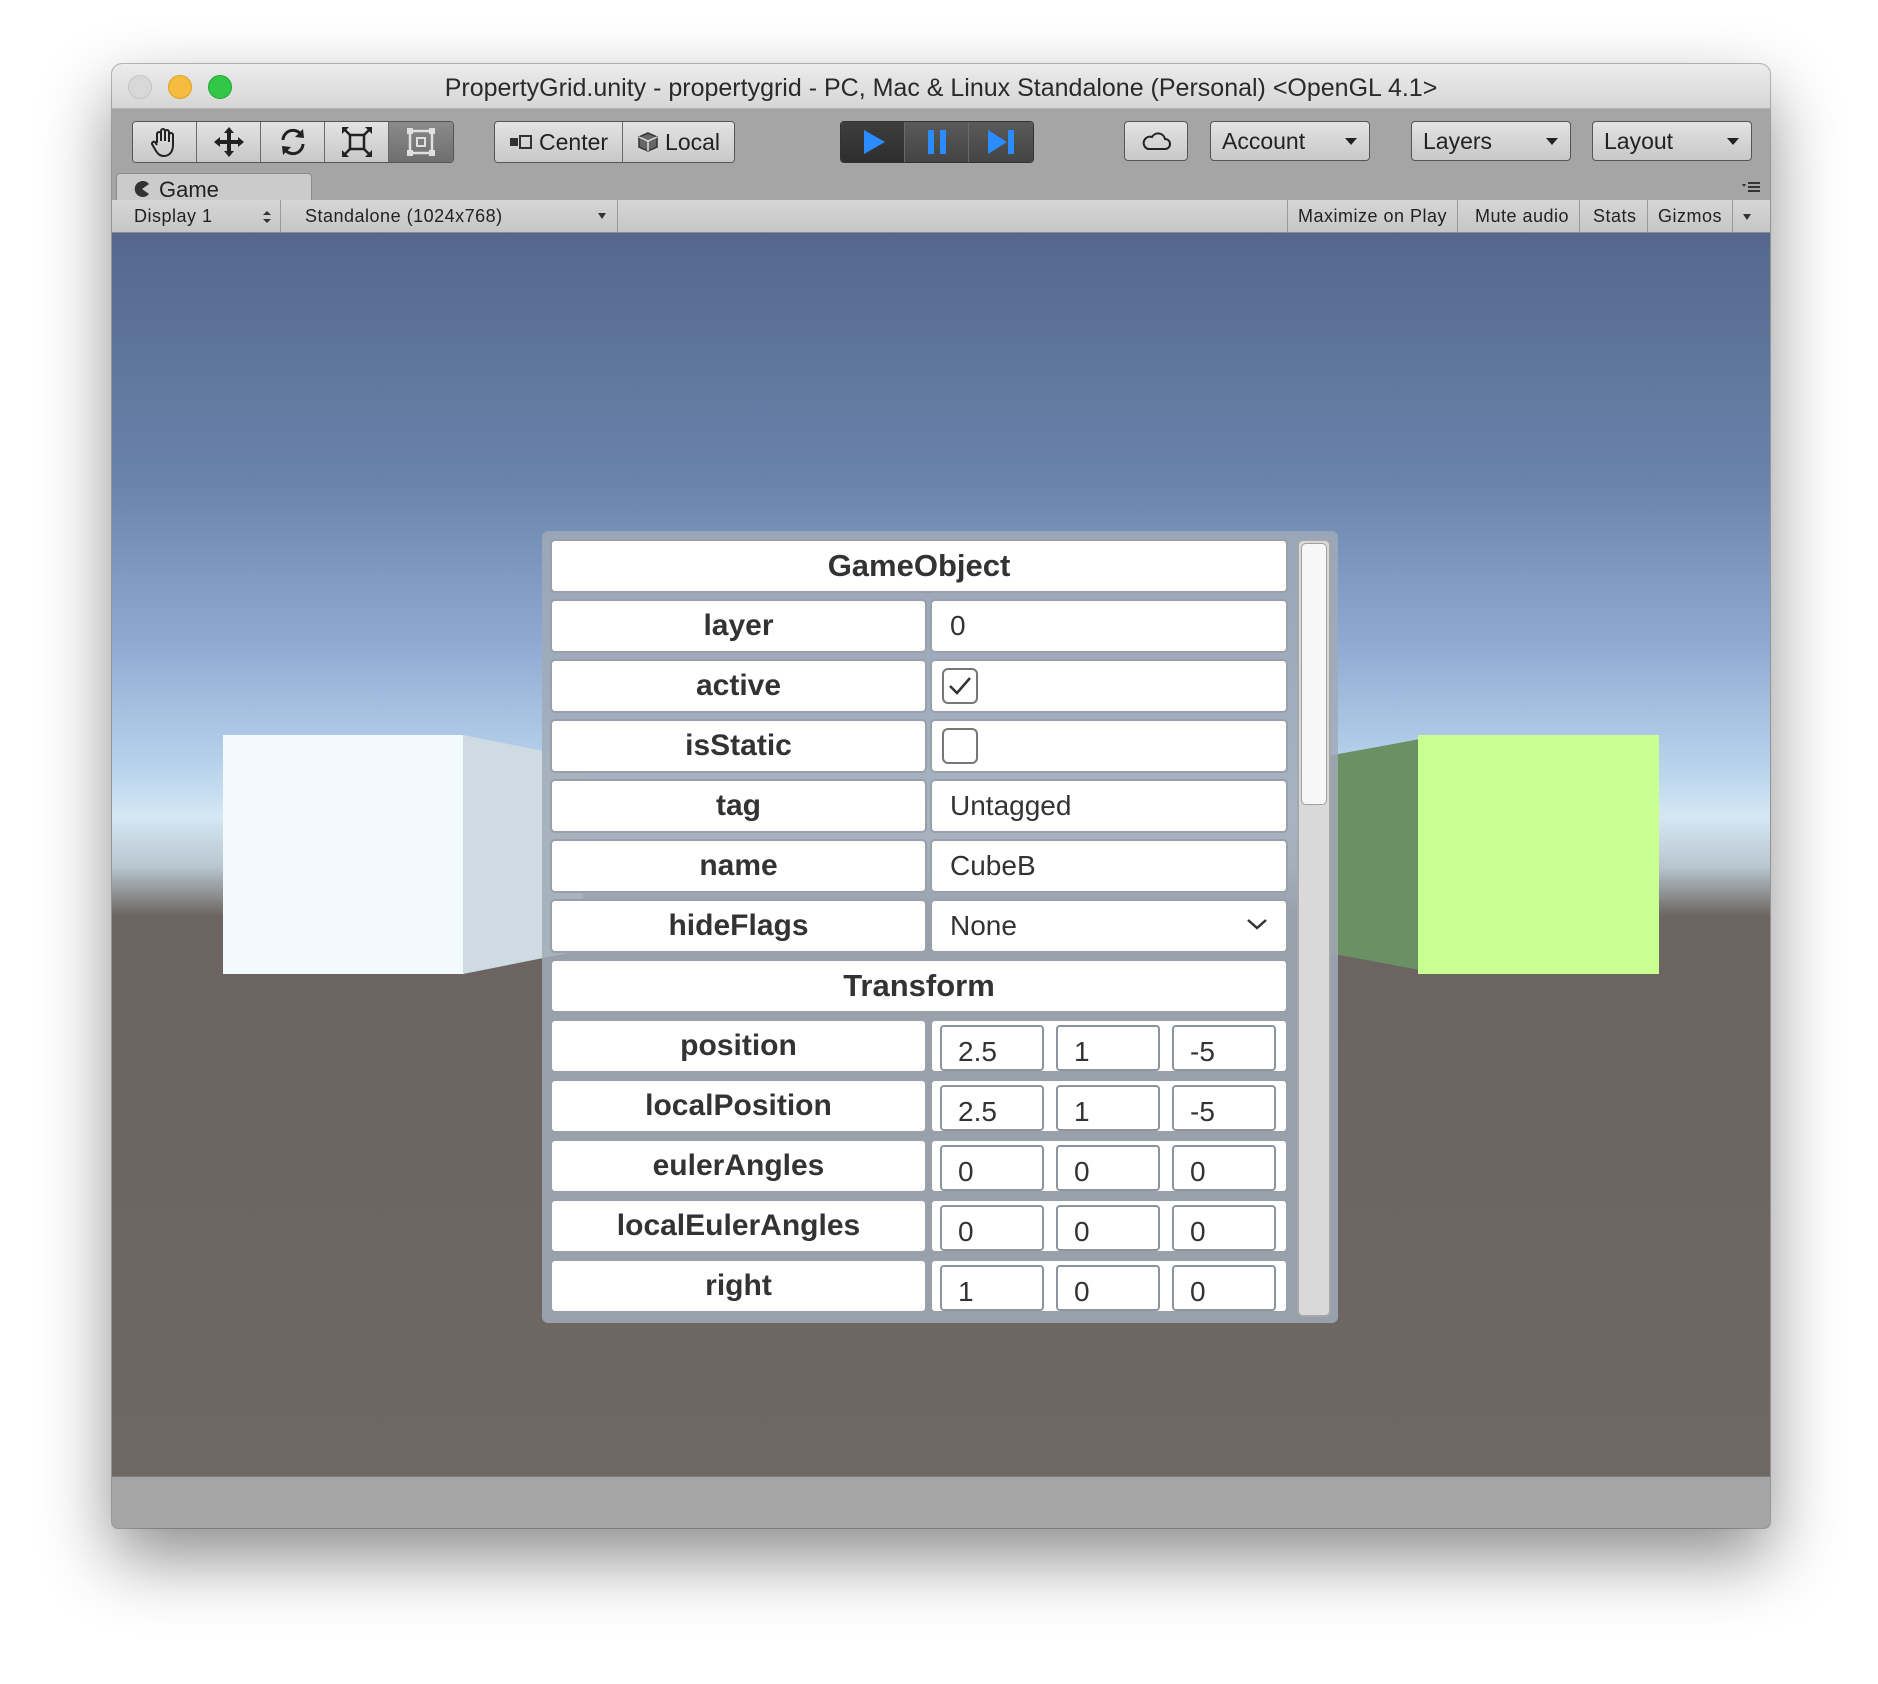  I want to click on pivot-center-label: Center, so click(574, 141).